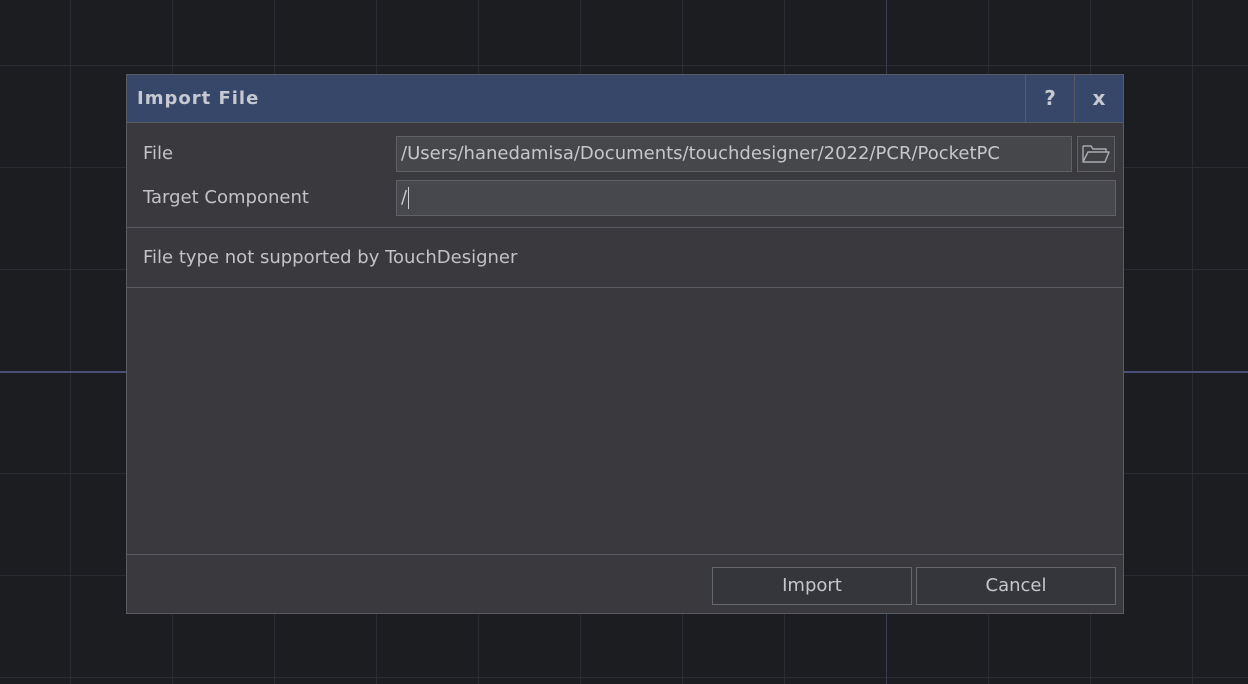  I want to click on close-button: x, so click(1098, 98).